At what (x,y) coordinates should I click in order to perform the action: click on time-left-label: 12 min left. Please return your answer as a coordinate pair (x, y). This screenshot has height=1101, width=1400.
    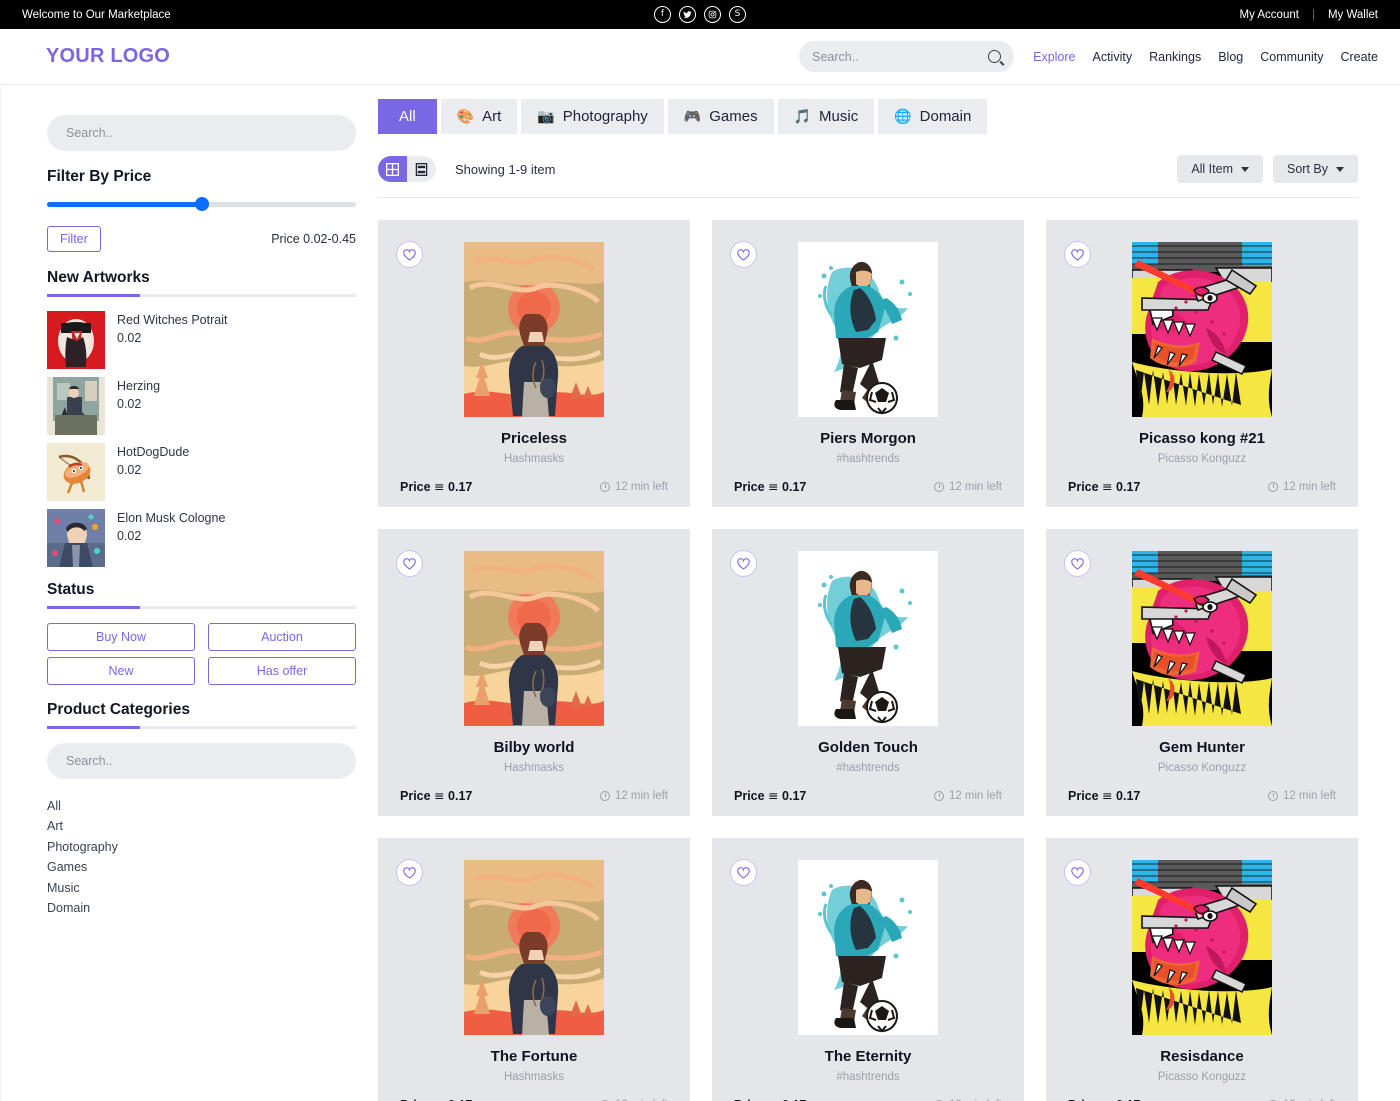
    Looking at the image, I should click on (641, 795).